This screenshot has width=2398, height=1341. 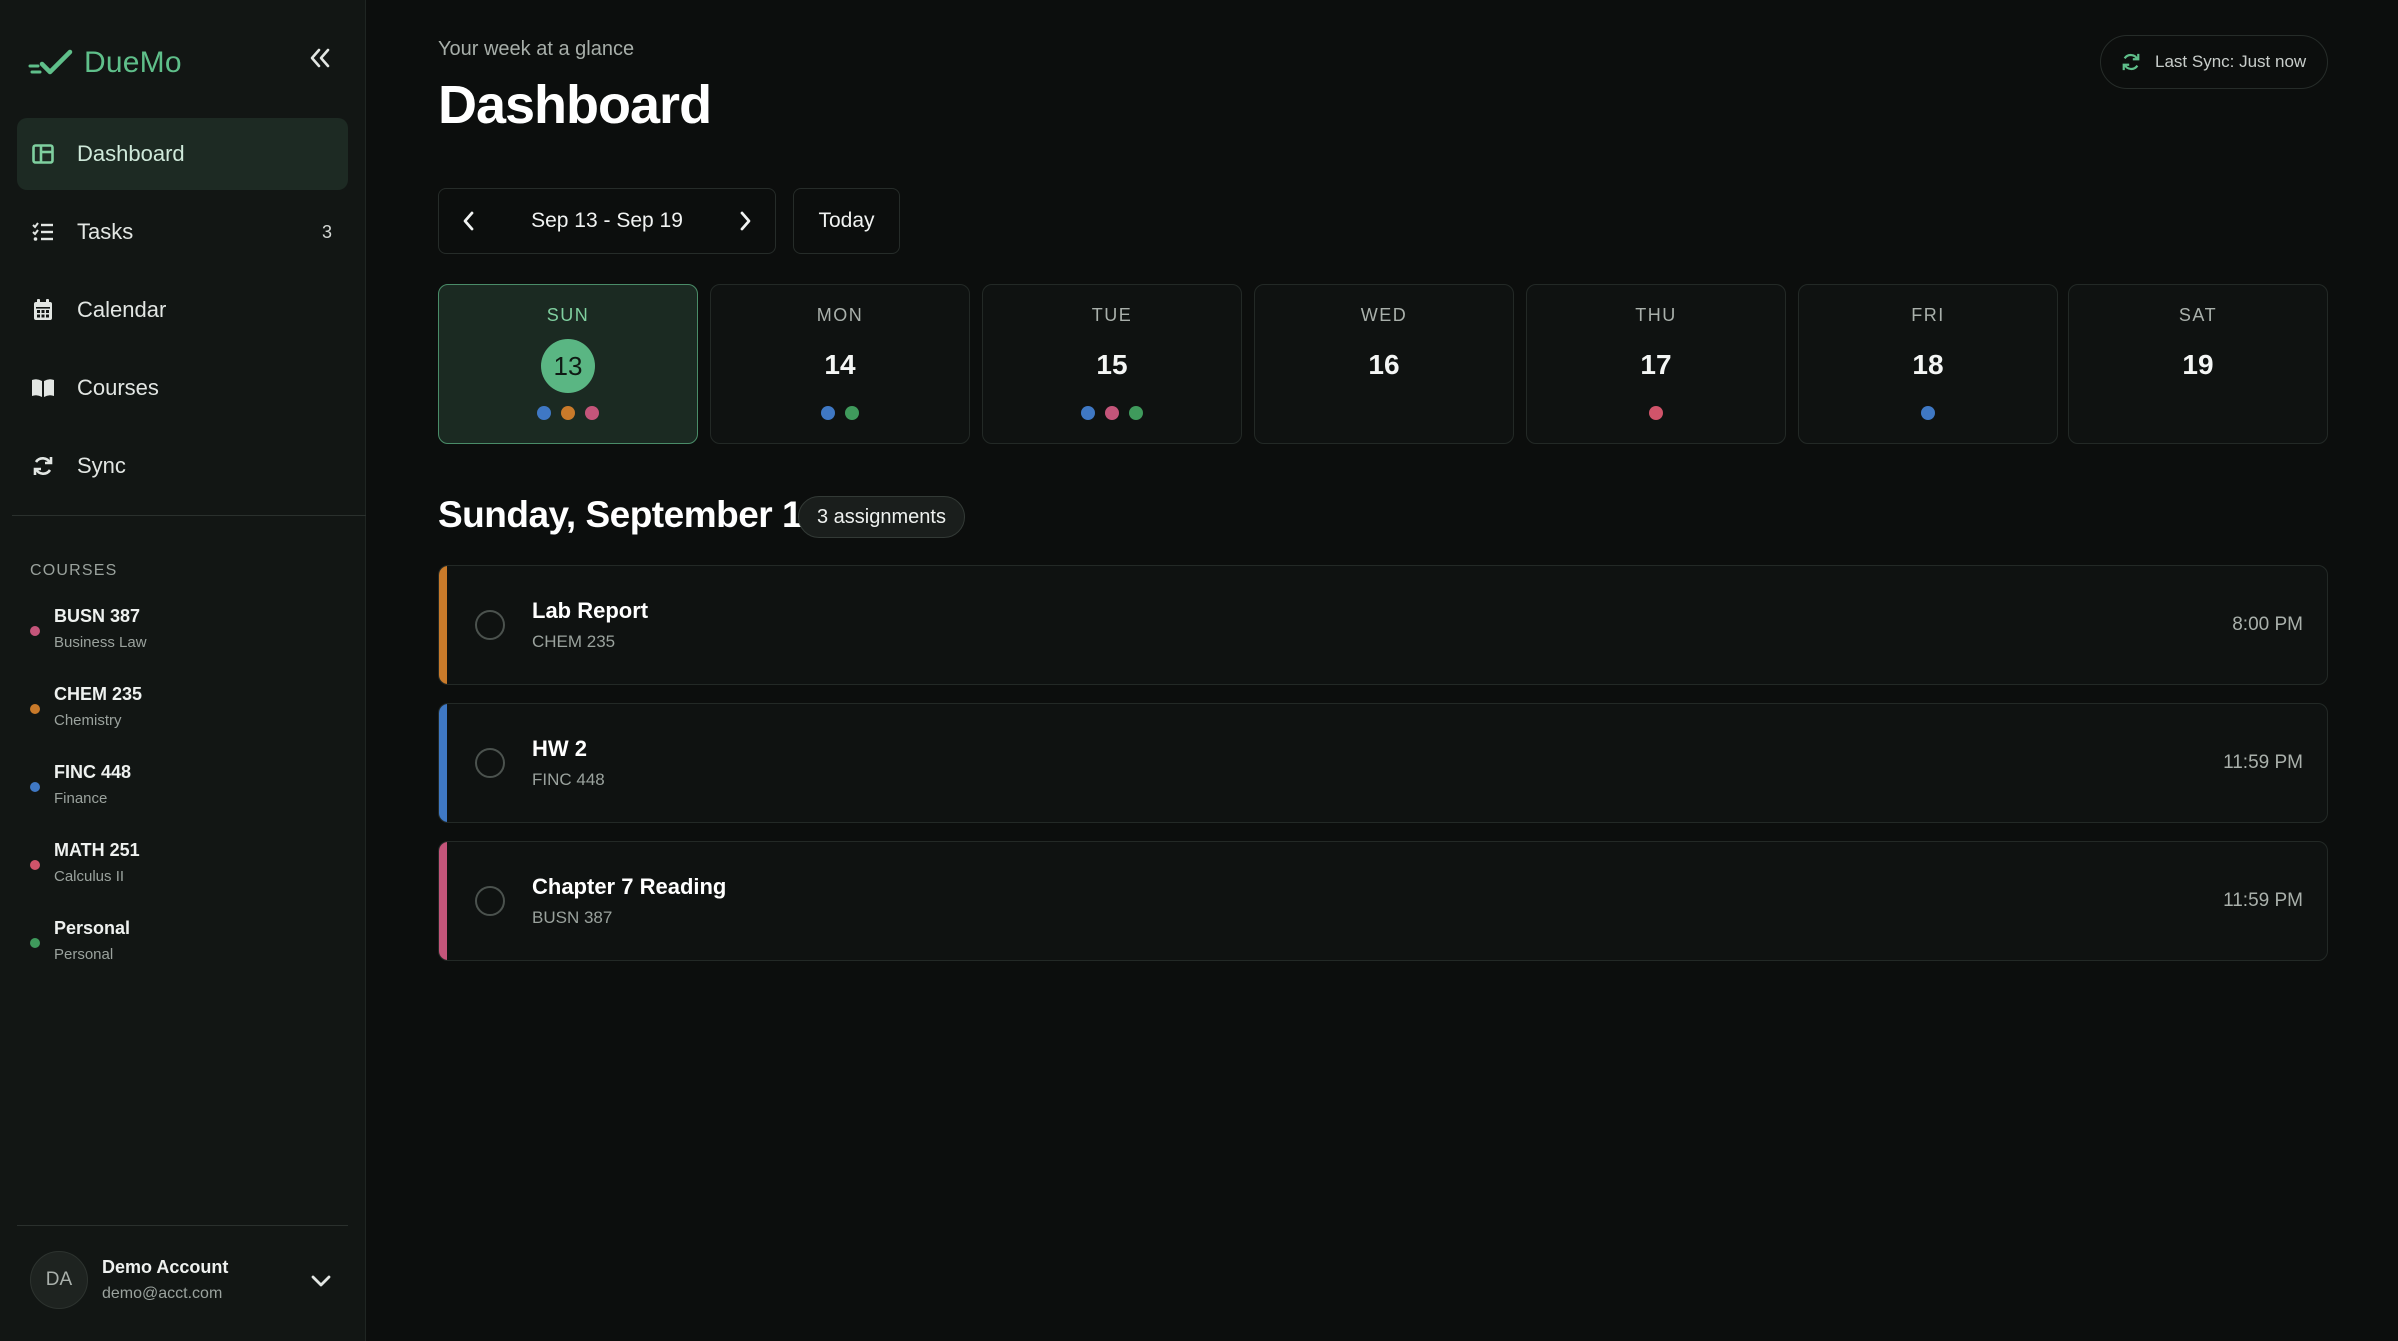 What do you see at coordinates (188, 1282) in the screenshot?
I see `account-menu: DA Demo Account demo@acct.com` at bounding box center [188, 1282].